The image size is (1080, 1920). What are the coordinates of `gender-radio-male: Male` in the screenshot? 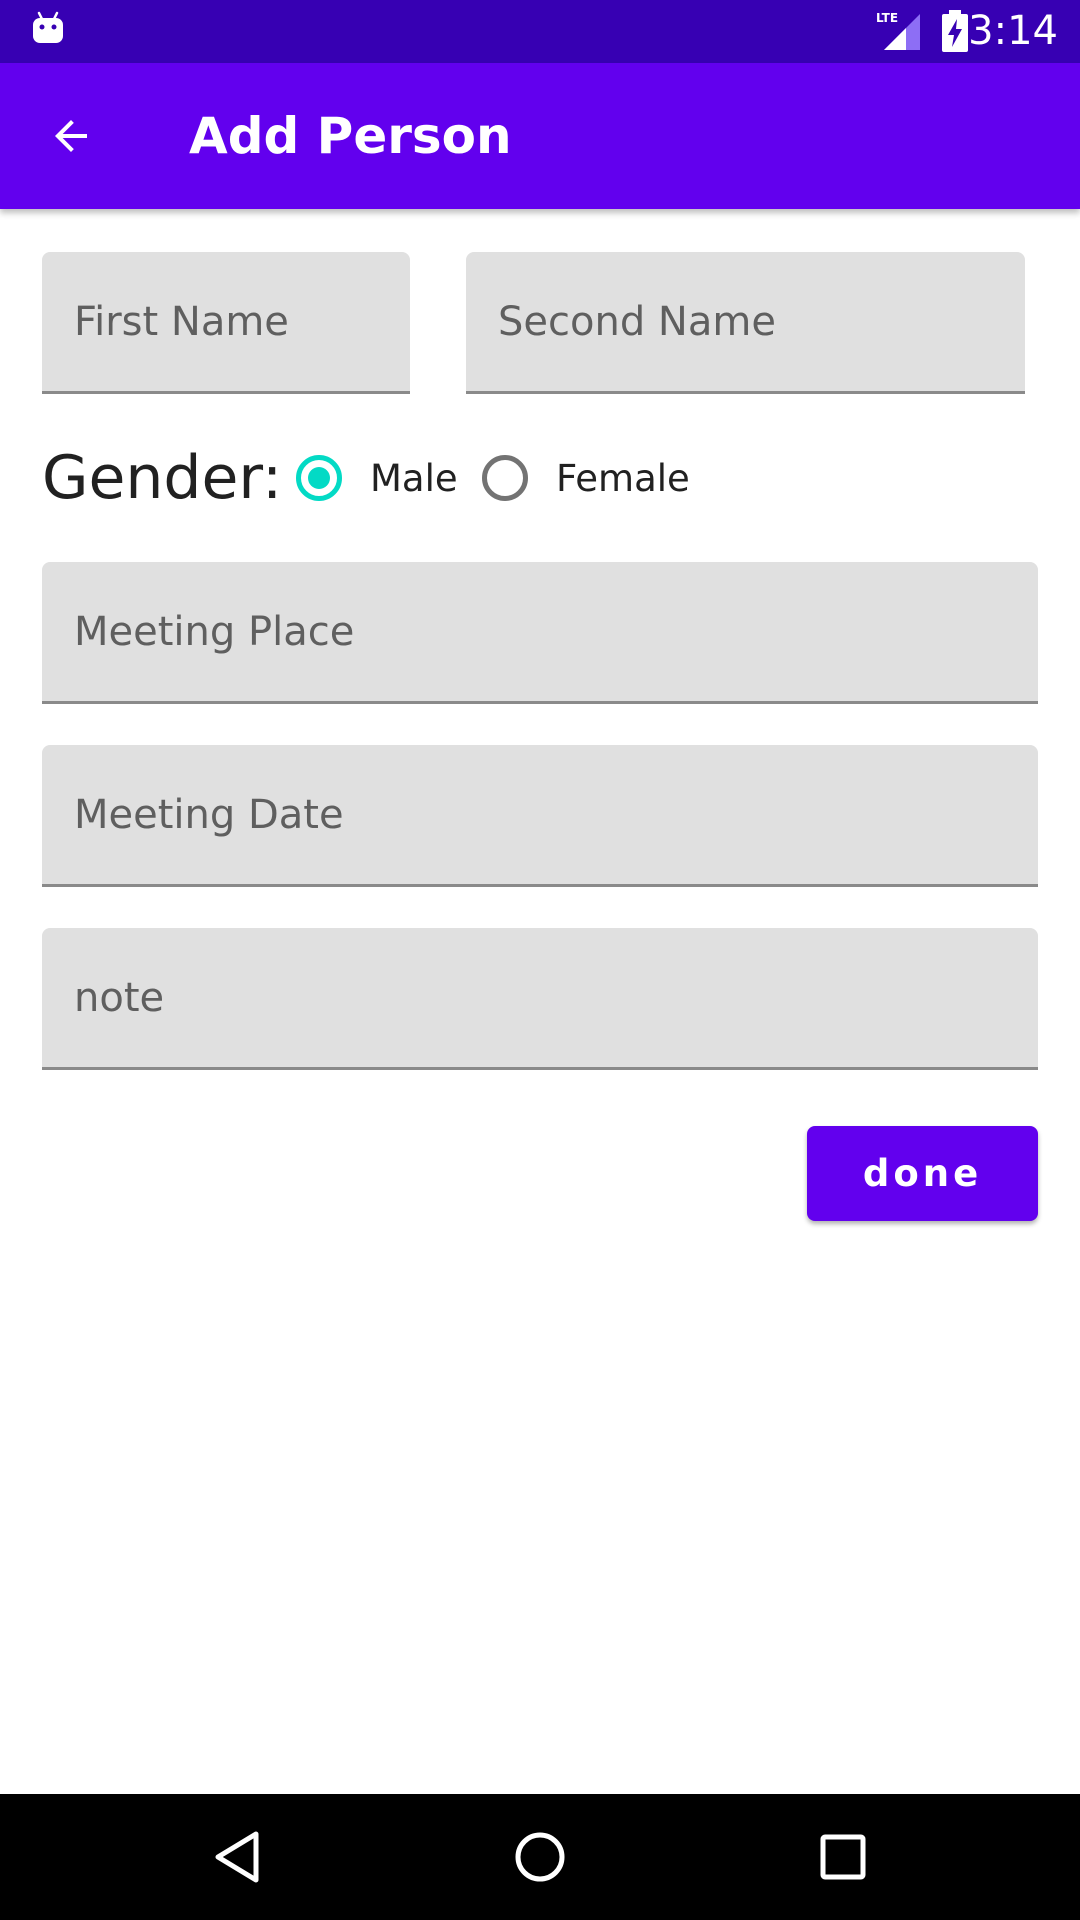 It's located at (377, 478).